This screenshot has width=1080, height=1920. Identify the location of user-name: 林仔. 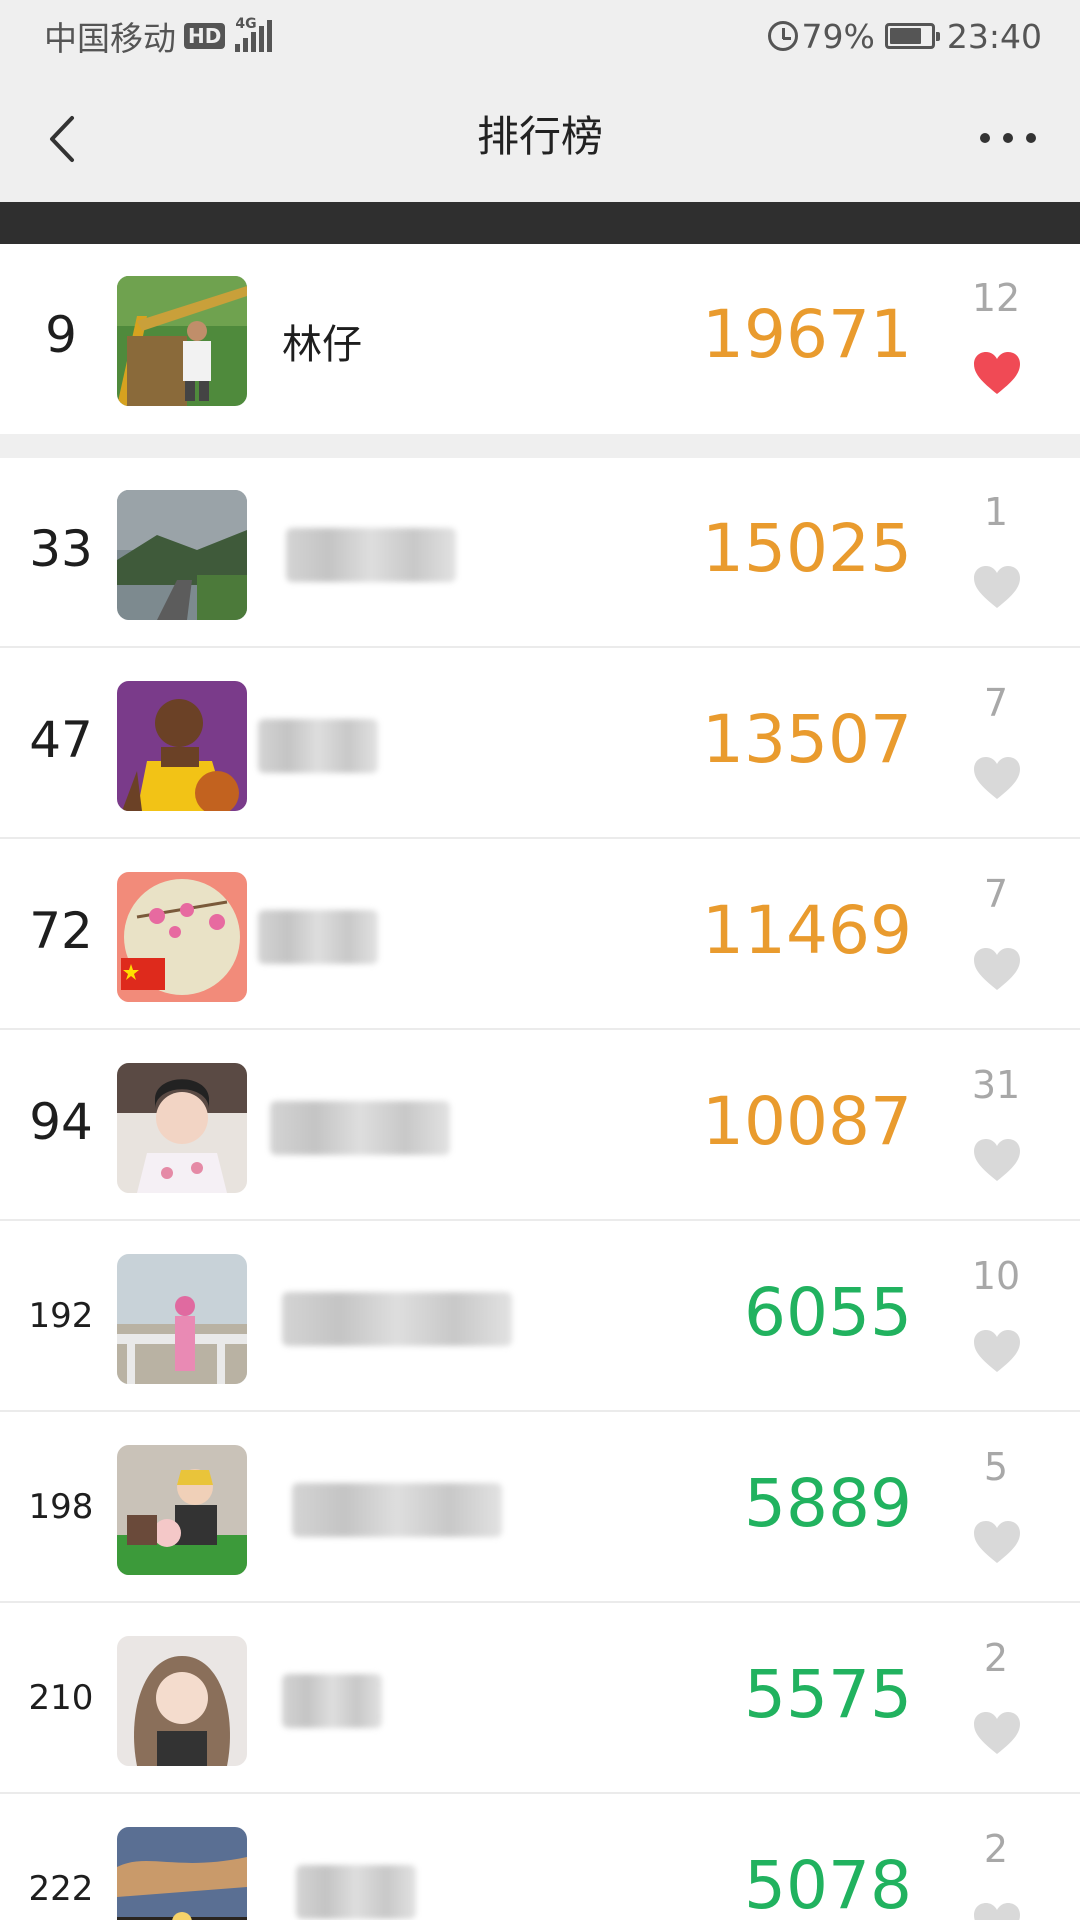
(322, 345).